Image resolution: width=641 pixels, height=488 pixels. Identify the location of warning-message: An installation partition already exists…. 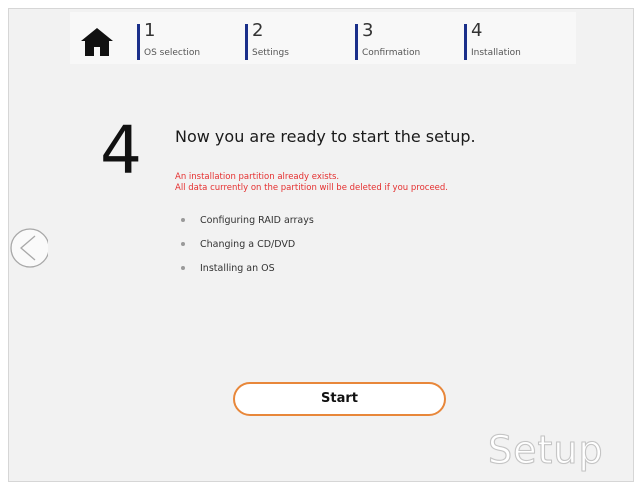
(311, 183).